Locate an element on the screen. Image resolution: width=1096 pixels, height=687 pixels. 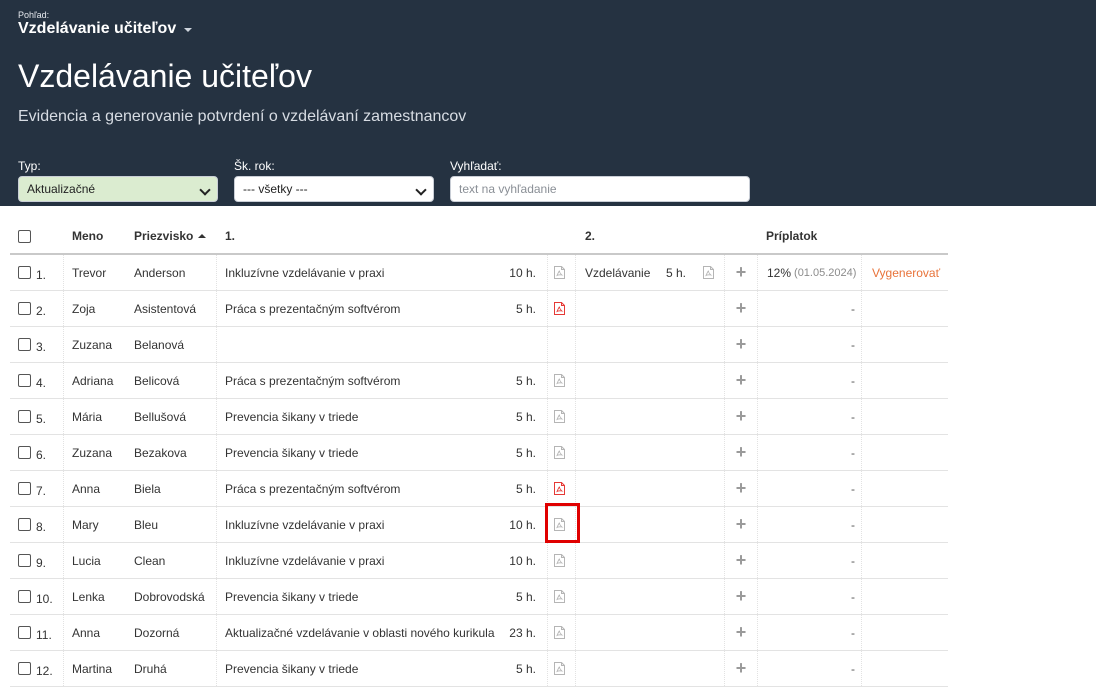
column-header-second: 2. is located at coordinates (590, 236).